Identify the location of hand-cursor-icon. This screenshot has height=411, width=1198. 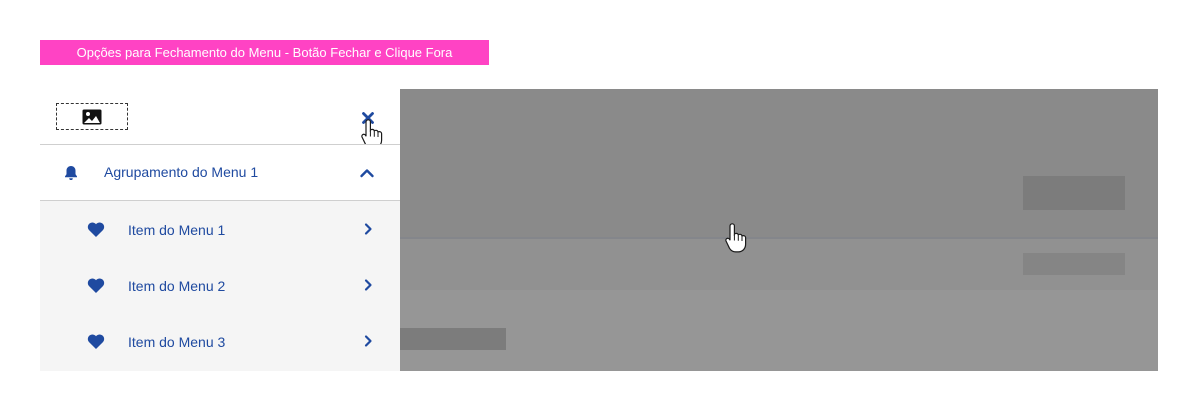
(736, 238).